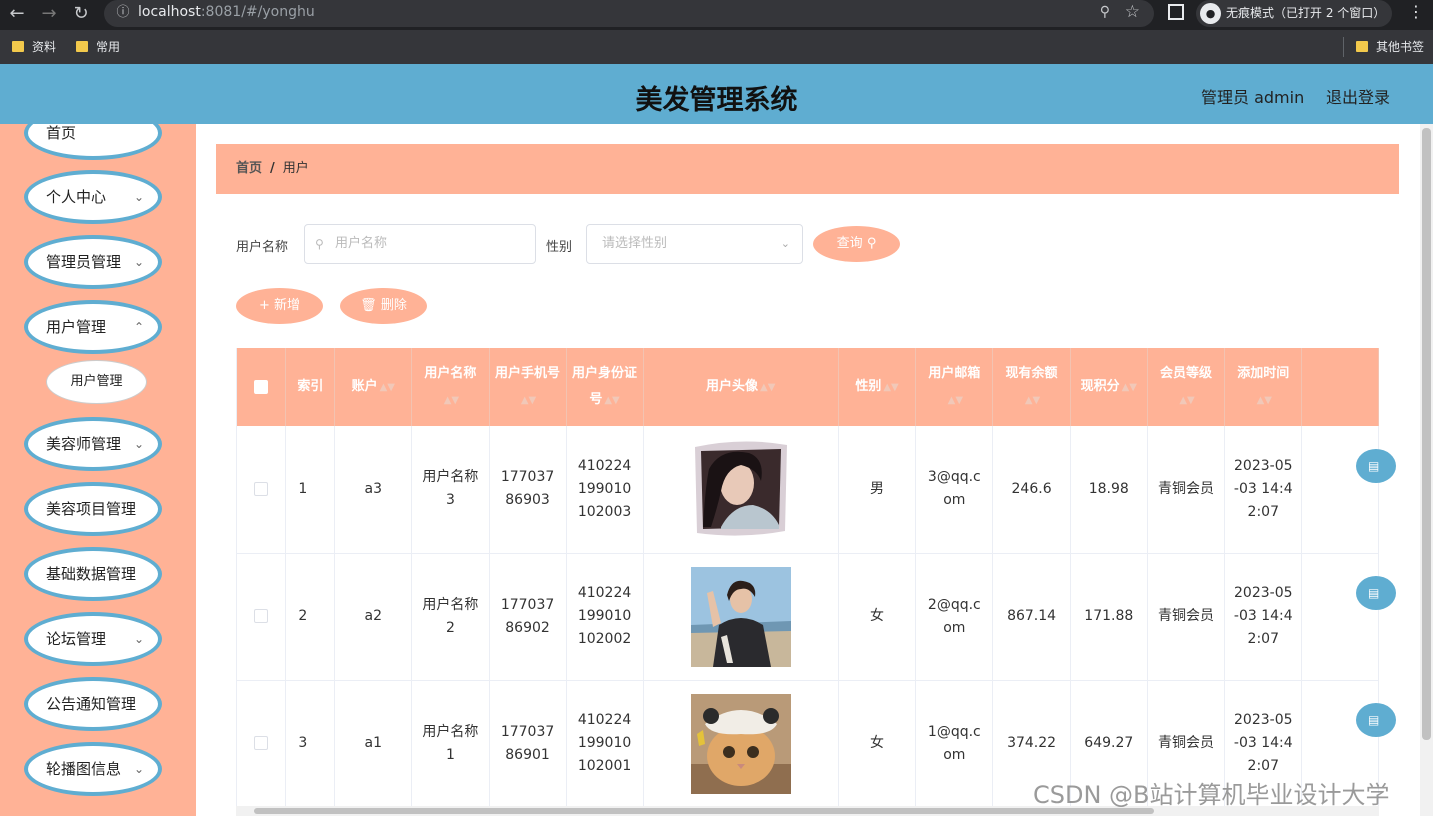  I want to click on gender-select: 请选择性别 ⌄, so click(694, 244).